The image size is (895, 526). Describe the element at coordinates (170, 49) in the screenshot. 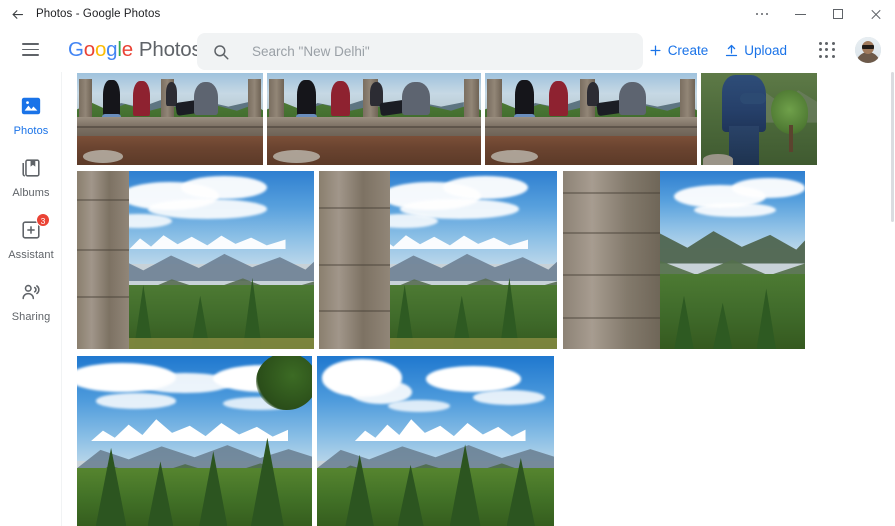

I see `logo-product-name: Photos` at that location.